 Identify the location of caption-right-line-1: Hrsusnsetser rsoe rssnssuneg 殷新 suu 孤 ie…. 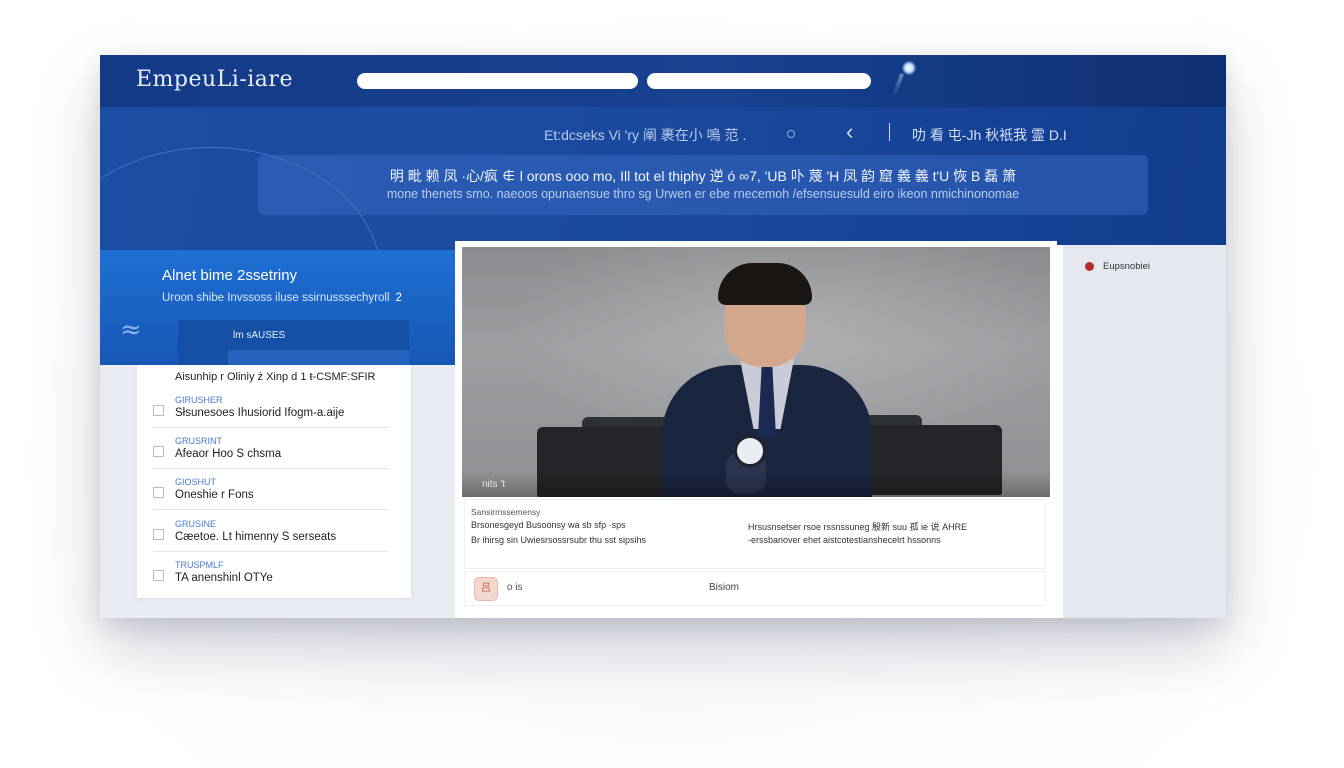
(858, 527).